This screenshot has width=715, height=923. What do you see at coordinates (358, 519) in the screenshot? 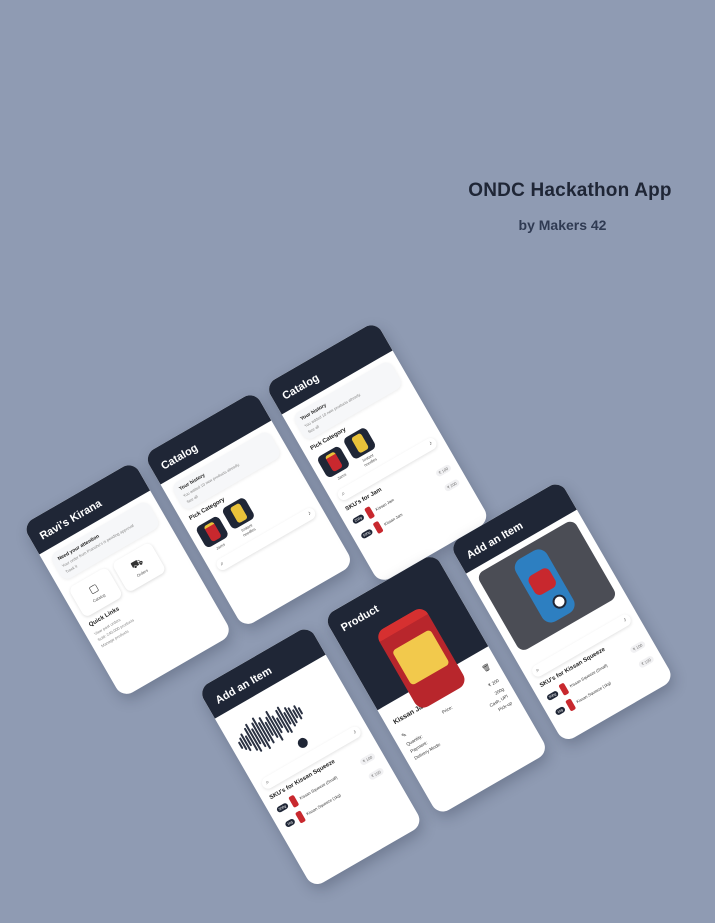
I see `sku-badge: 200g` at bounding box center [358, 519].